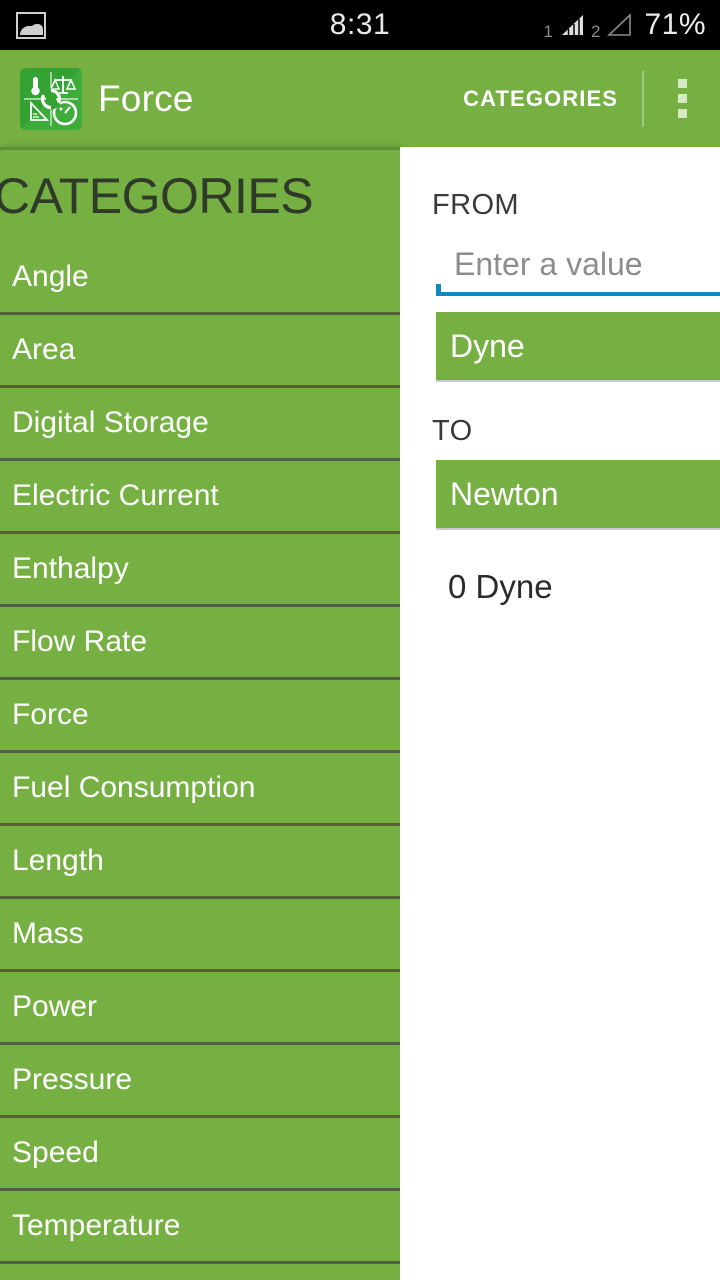 Image resolution: width=720 pixels, height=1280 pixels. I want to click on app-bar: Force CATEGORIES, so click(360, 98).